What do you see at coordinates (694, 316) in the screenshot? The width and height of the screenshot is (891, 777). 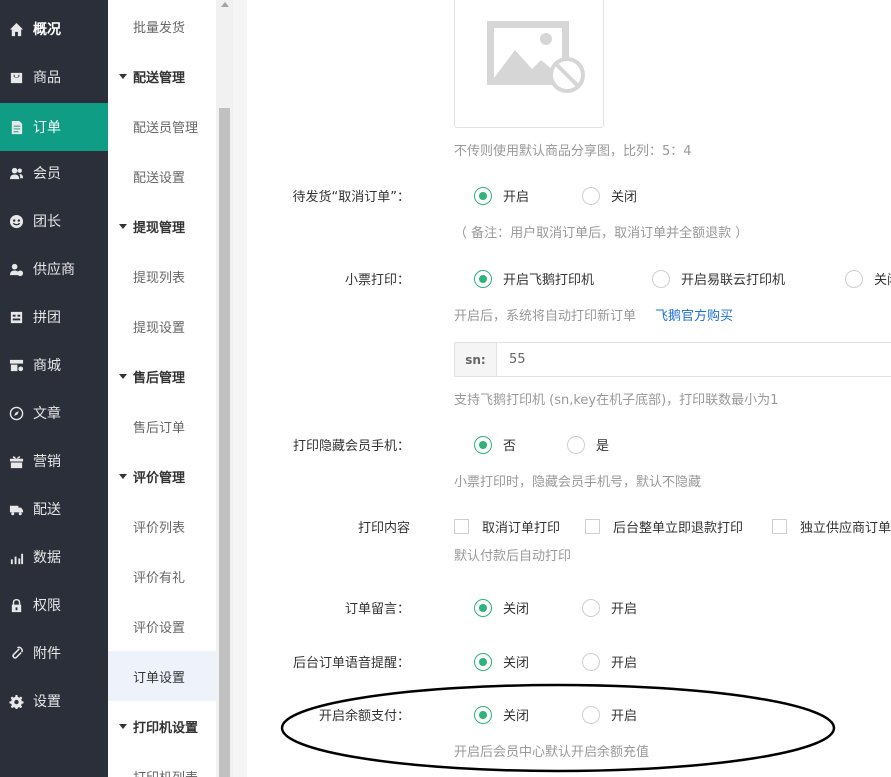 I see `feie-buy-link: 飞鹅官方购买` at bounding box center [694, 316].